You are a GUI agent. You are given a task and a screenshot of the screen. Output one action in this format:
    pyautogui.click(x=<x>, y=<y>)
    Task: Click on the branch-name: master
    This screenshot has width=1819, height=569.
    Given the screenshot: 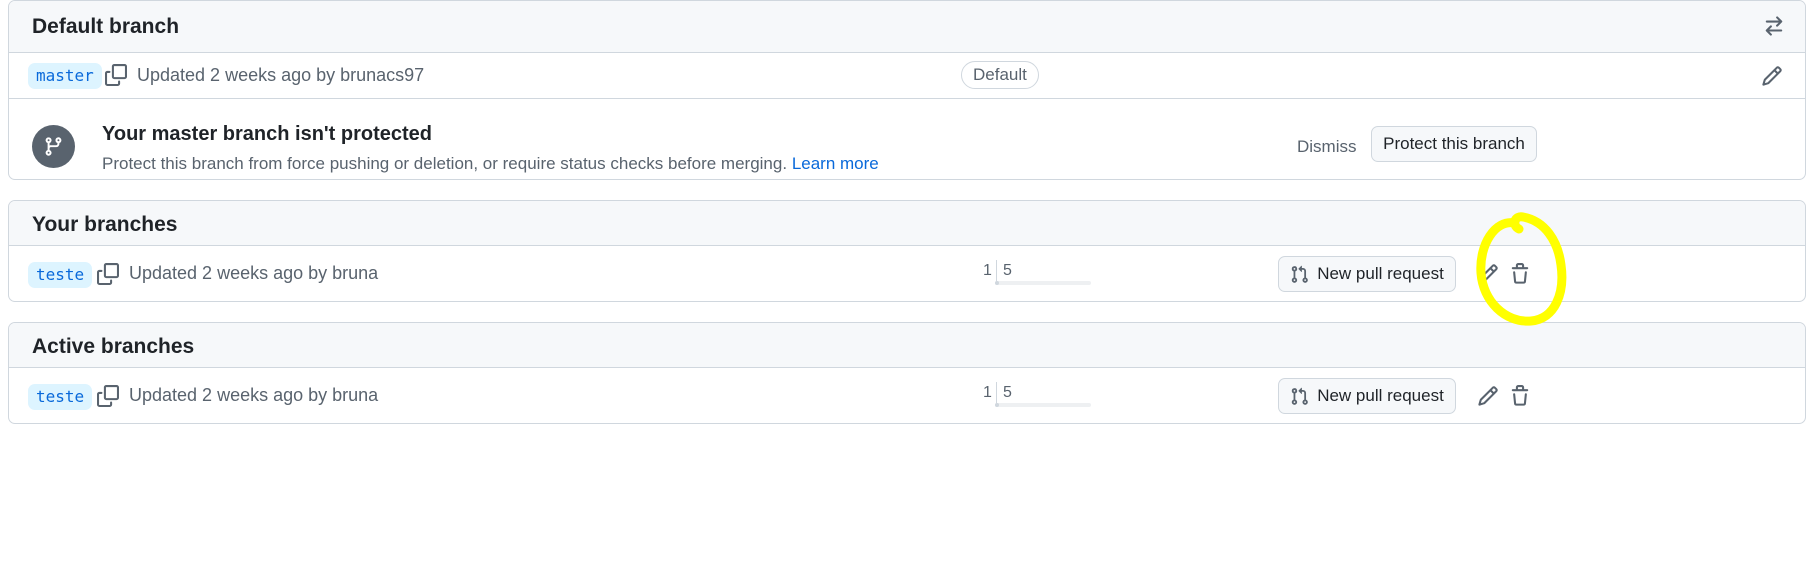 What is the action you would take?
    pyautogui.click(x=65, y=76)
    